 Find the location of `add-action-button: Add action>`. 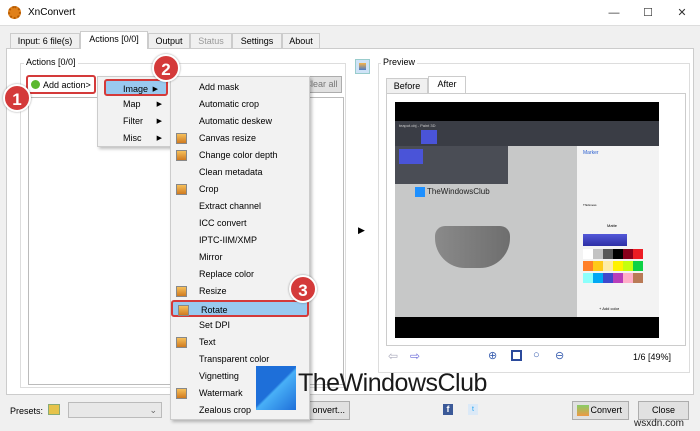

add-action-button: Add action> is located at coordinates (61, 84).